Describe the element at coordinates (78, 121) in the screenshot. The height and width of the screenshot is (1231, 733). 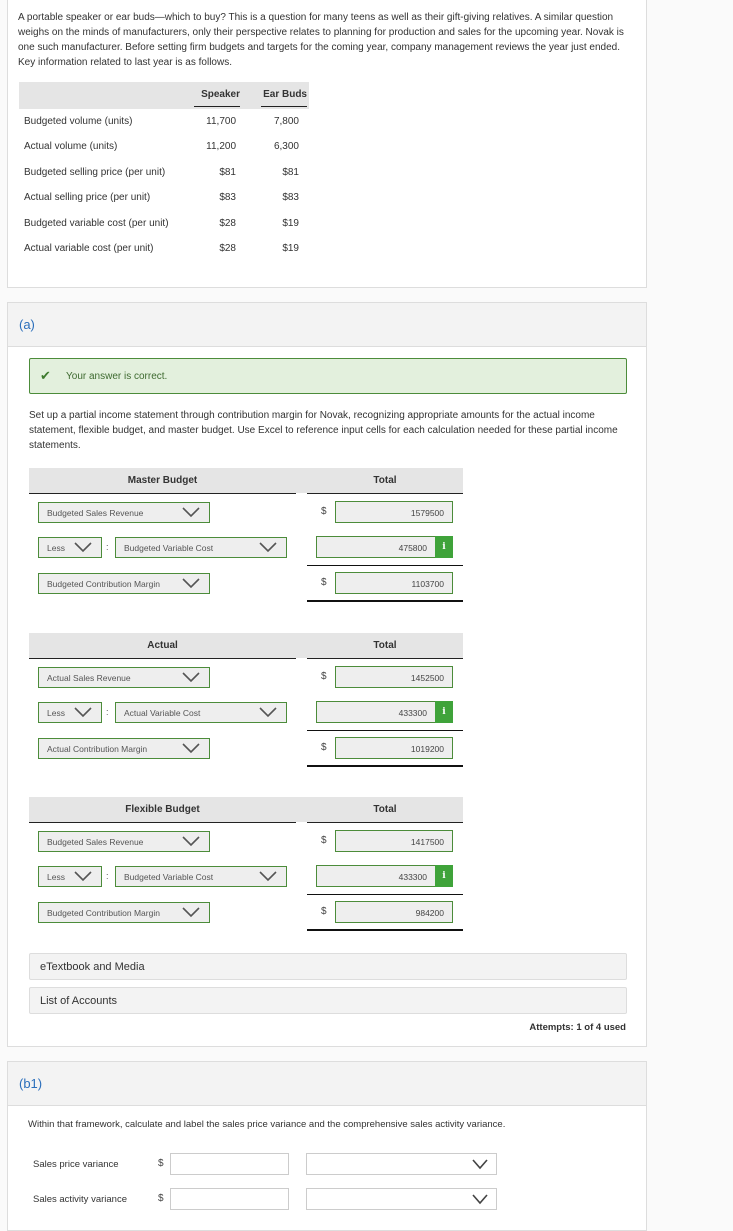
I see `row-label: Budgeted volume (units)` at that location.